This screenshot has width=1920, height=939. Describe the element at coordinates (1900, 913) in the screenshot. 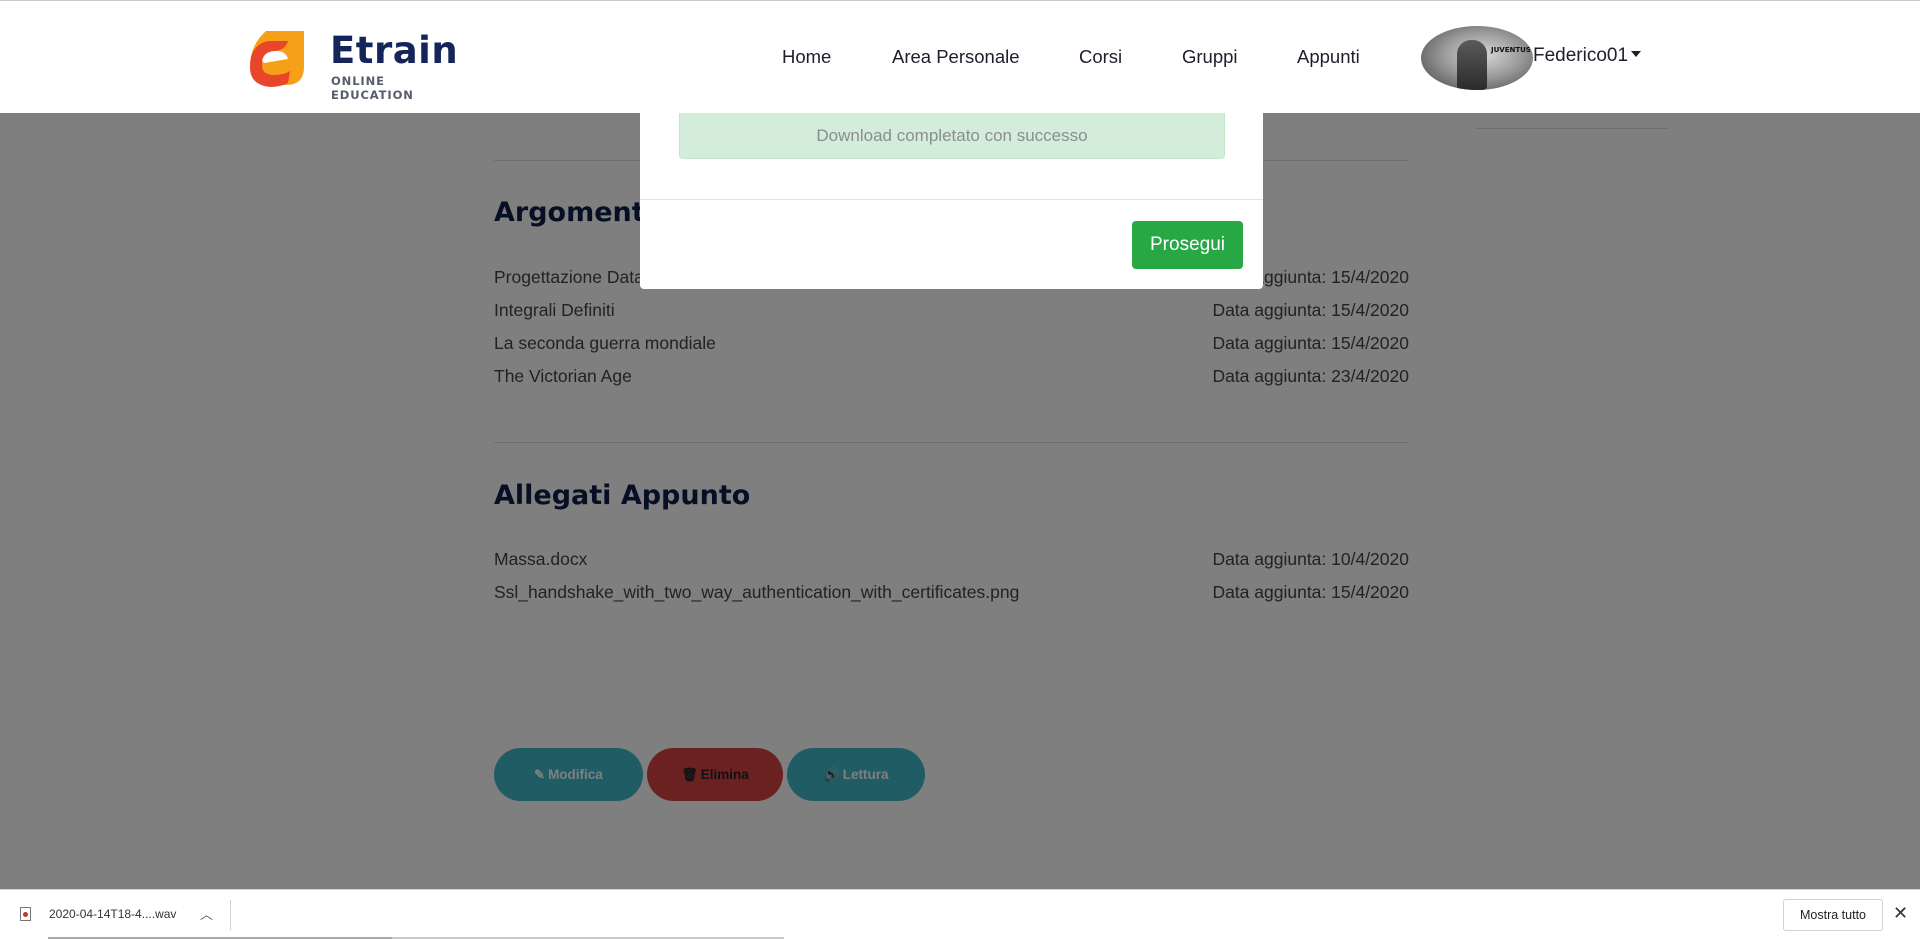

I see `close-icon: ✕` at that location.